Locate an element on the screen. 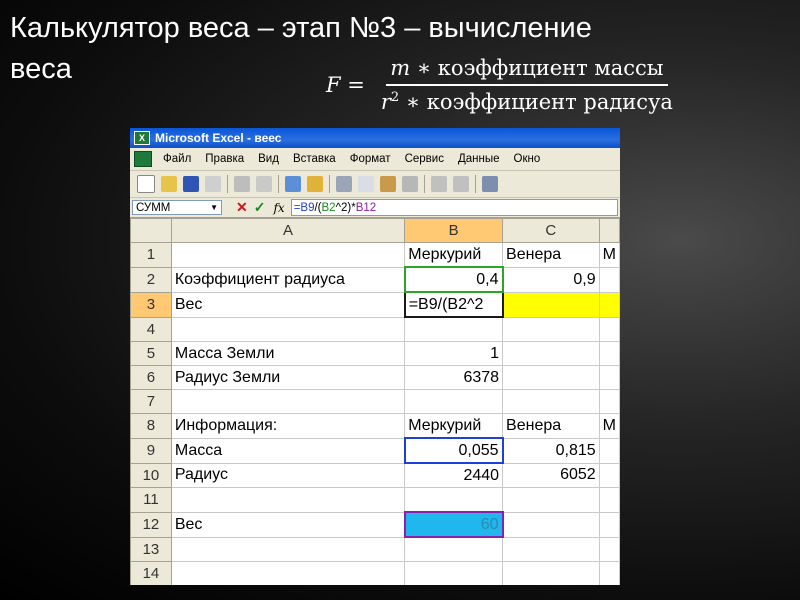 The width and height of the screenshot is (800, 600). cell-a11 is located at coordinates (288, 500).